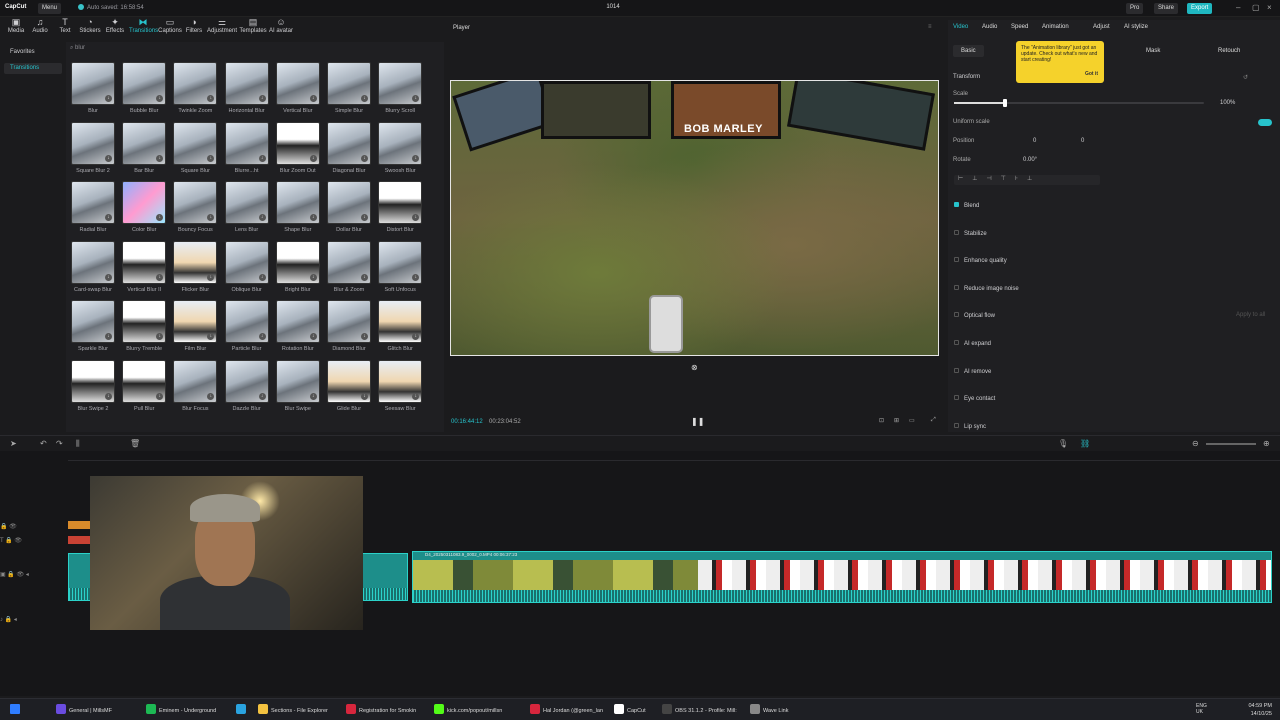 This screenshot has height=720, width=1280. I want to click on video-clip-main: D4_20250311083.9_0002_0.MP4 00:06:37:23, so click(842, 577).